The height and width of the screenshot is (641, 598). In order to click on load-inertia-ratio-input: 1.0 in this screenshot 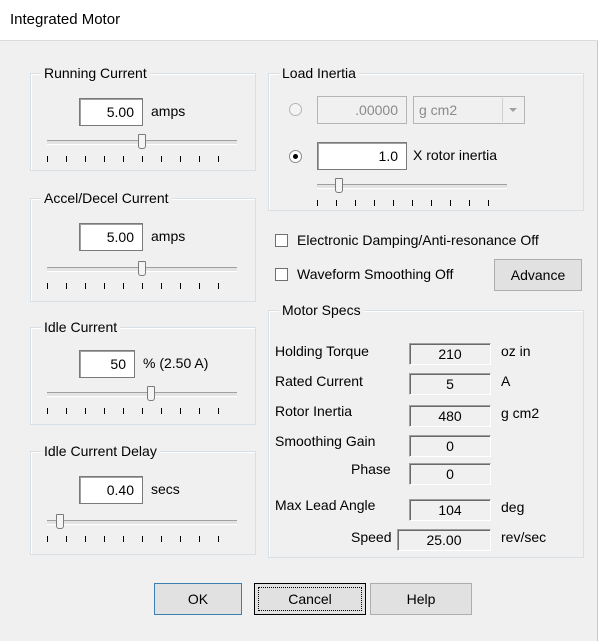, I will do `click(362, 156)`.